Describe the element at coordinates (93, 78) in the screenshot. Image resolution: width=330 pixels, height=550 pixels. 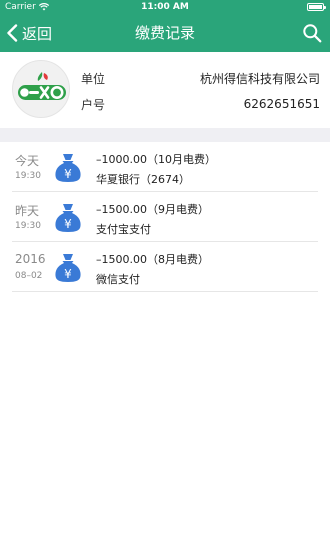
I see `unit-label: 单位` at that location.